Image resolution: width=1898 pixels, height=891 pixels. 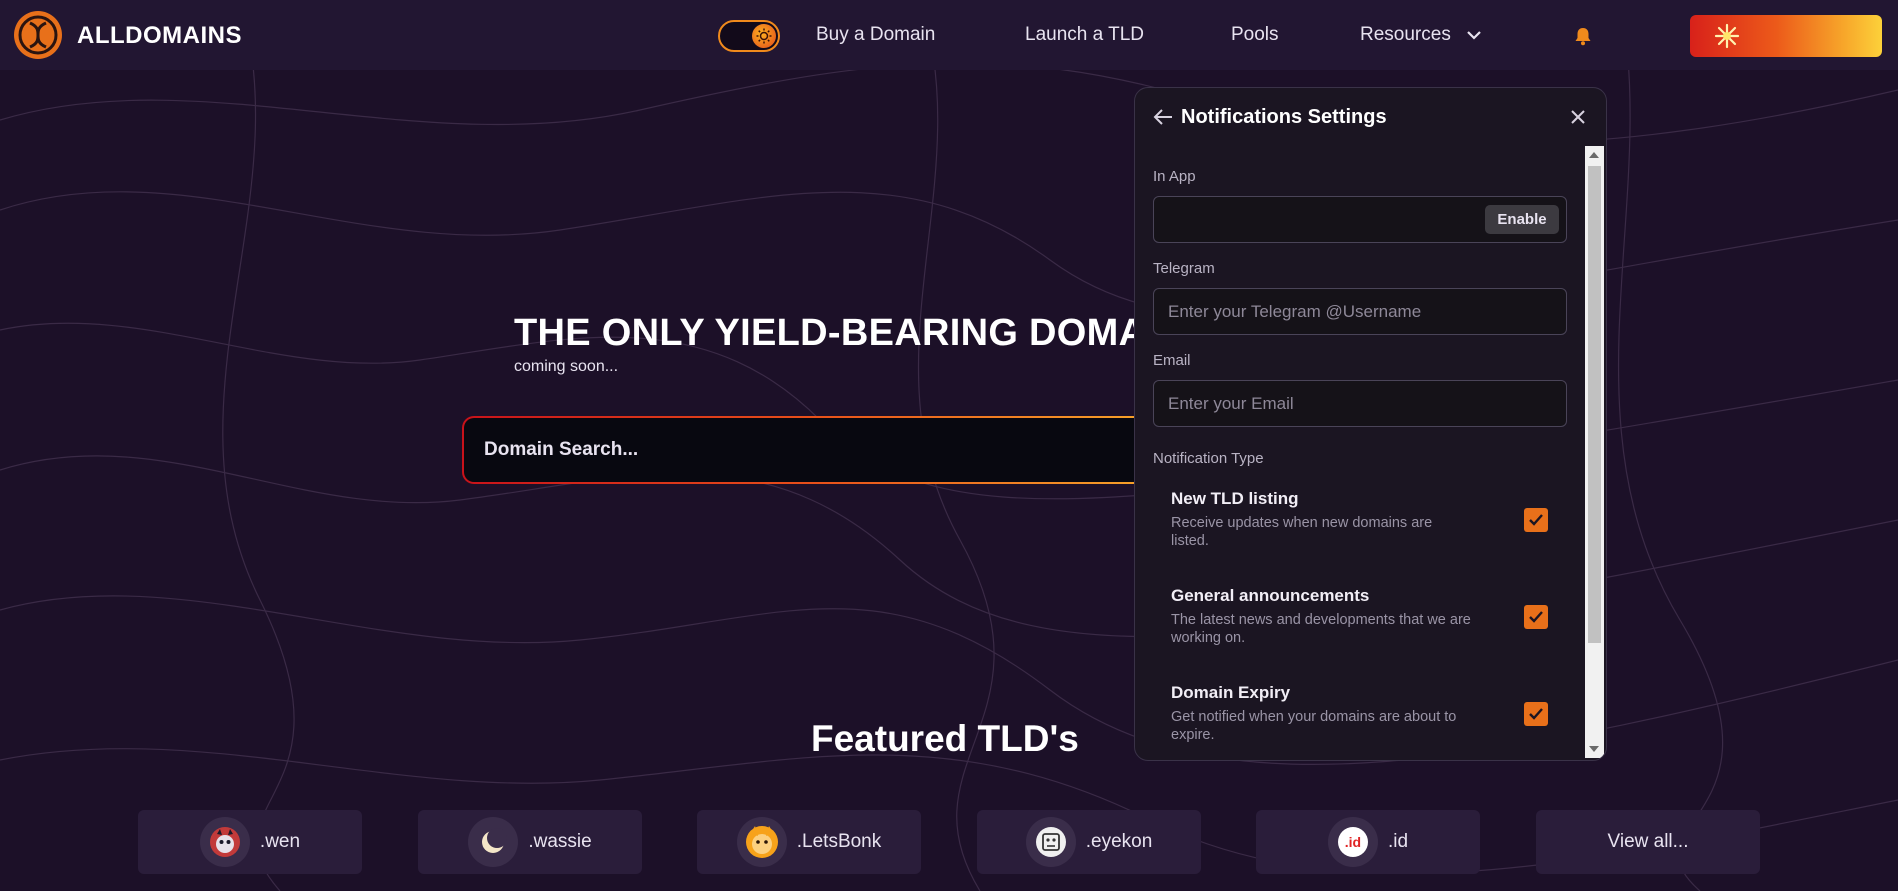 I want to click on wallet-button, so click(x=1786, y=36).